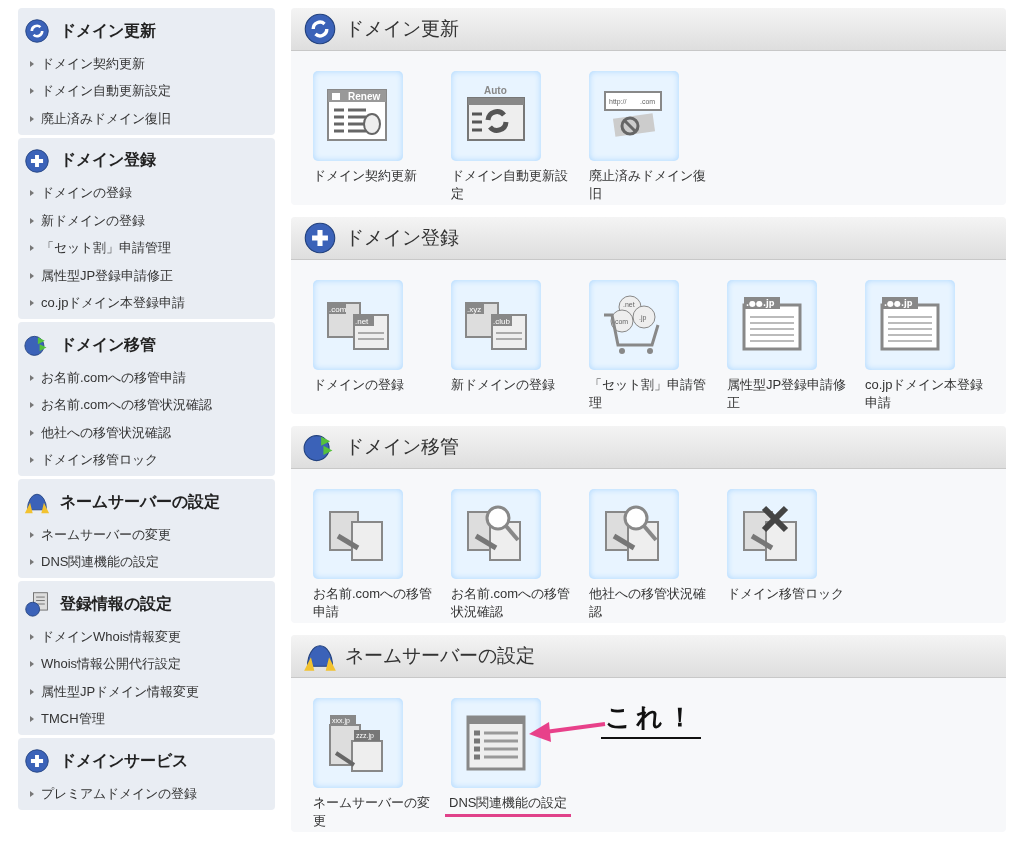 The width and height of the screenshot is (1024, 846). I want to click on sidebar-link: 属性型JPドメイン情報変更, so click(146, 692).